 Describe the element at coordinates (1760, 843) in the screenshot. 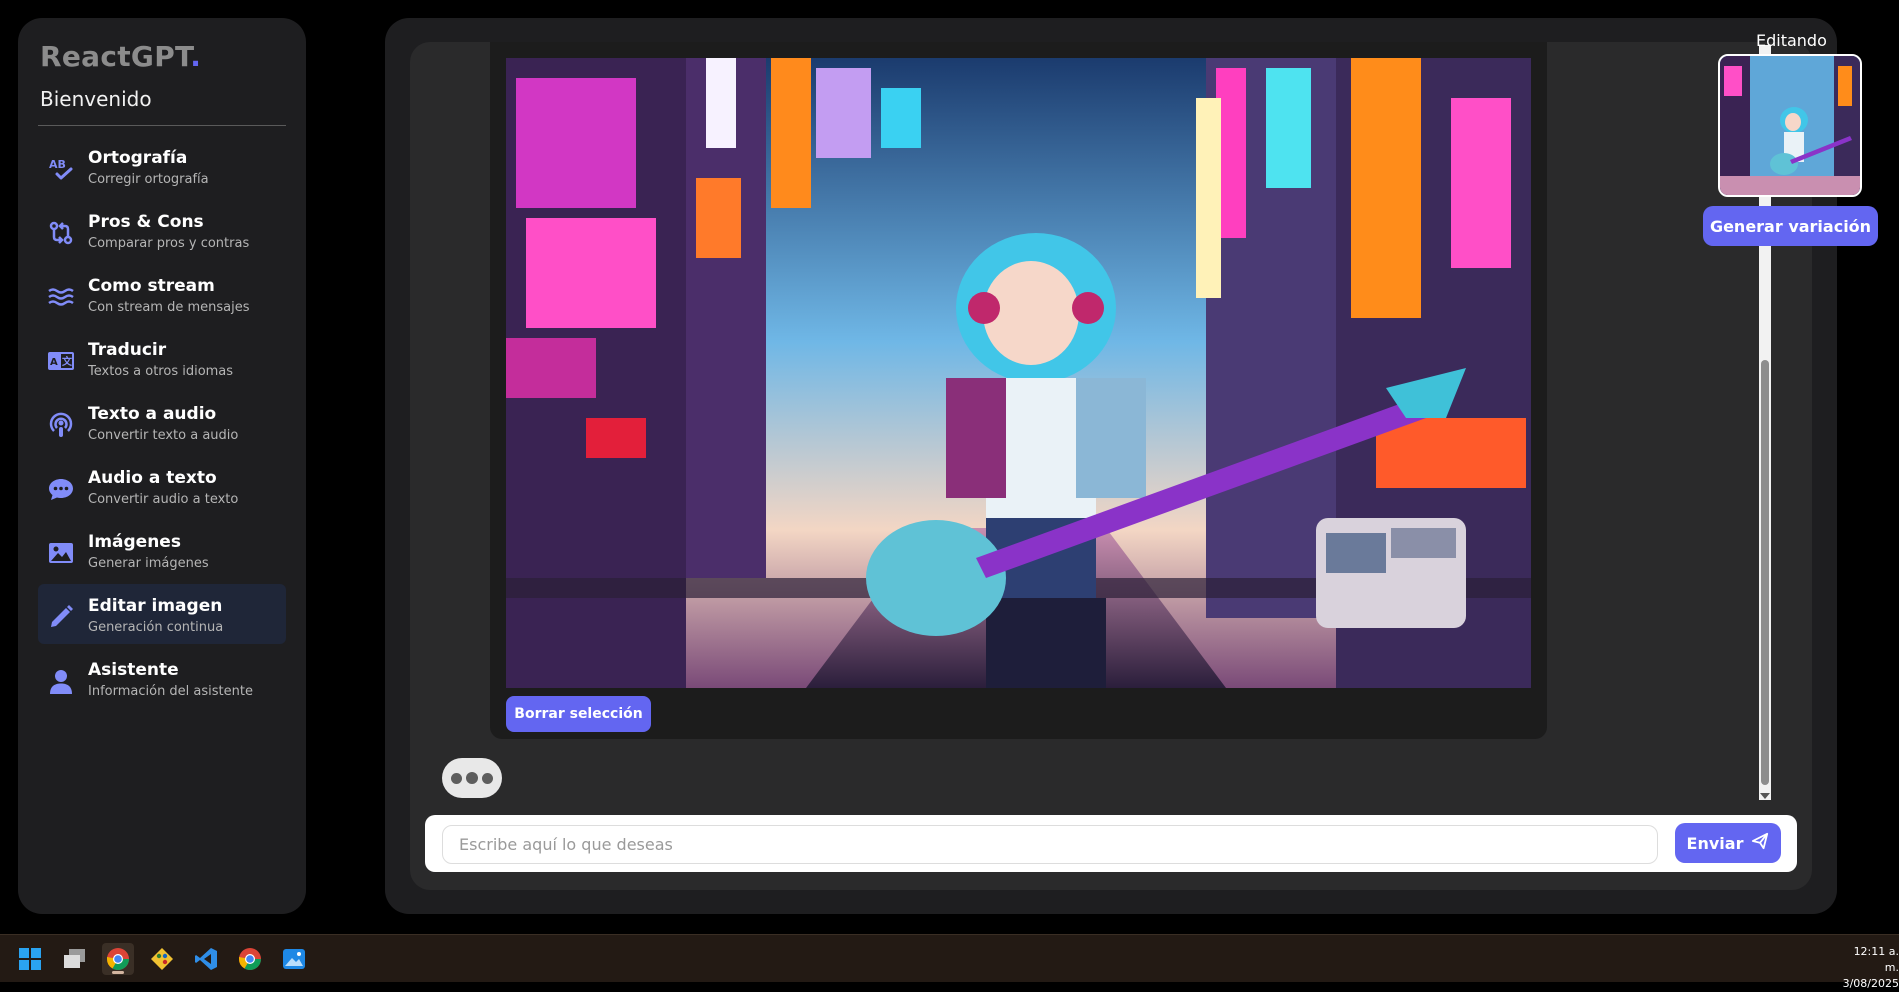

I see `paper-plane-icon` at that location.